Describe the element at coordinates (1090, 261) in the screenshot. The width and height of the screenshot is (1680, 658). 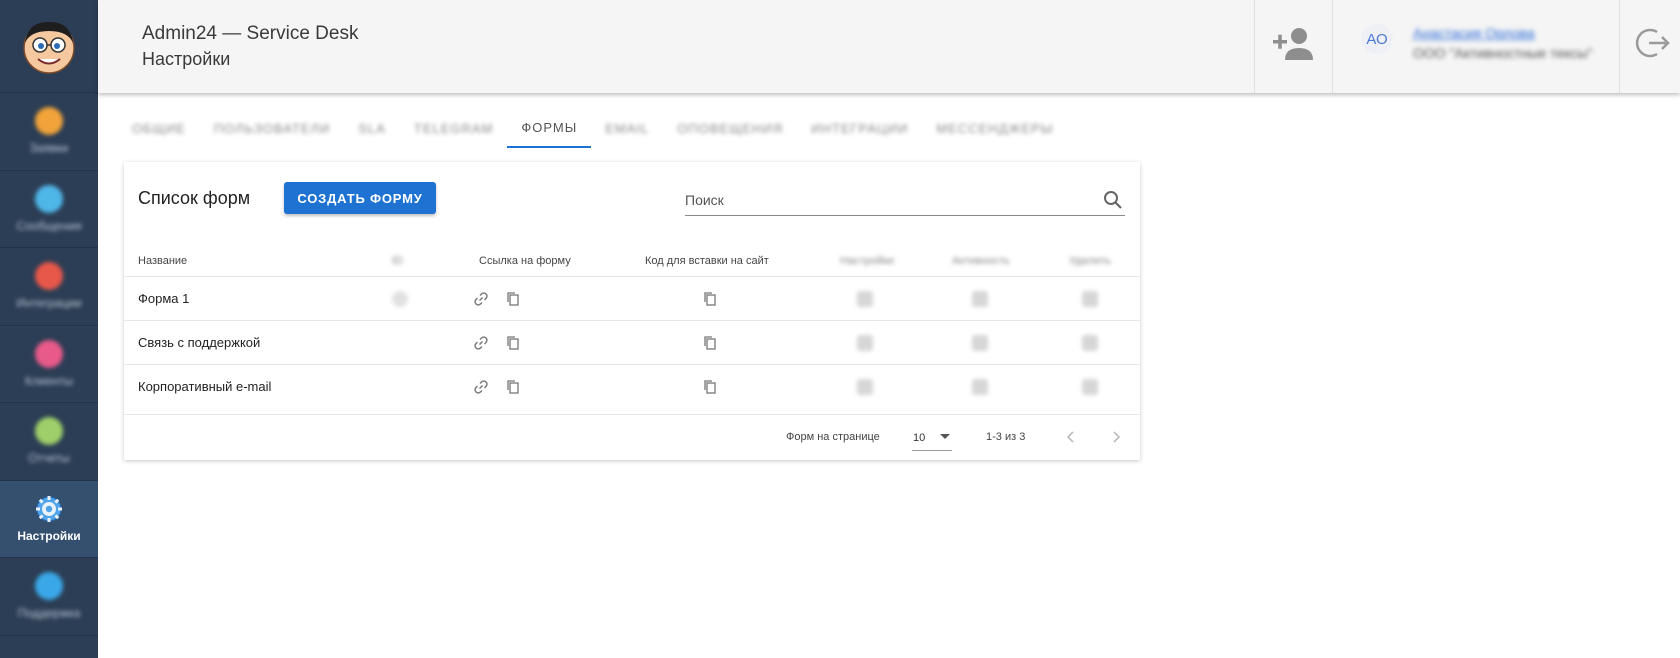
I see `column-header-delete: Удалить` at that location.